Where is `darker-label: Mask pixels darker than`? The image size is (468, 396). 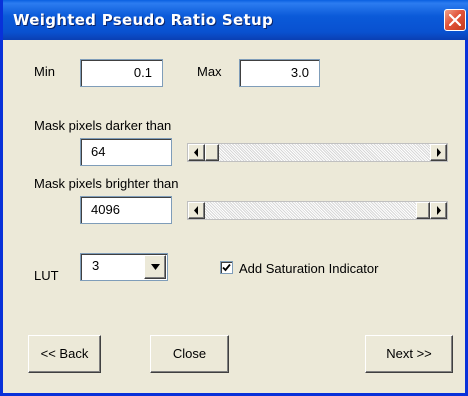
darker-label: Mask pixels darker than is located at coordinates (103, 125).